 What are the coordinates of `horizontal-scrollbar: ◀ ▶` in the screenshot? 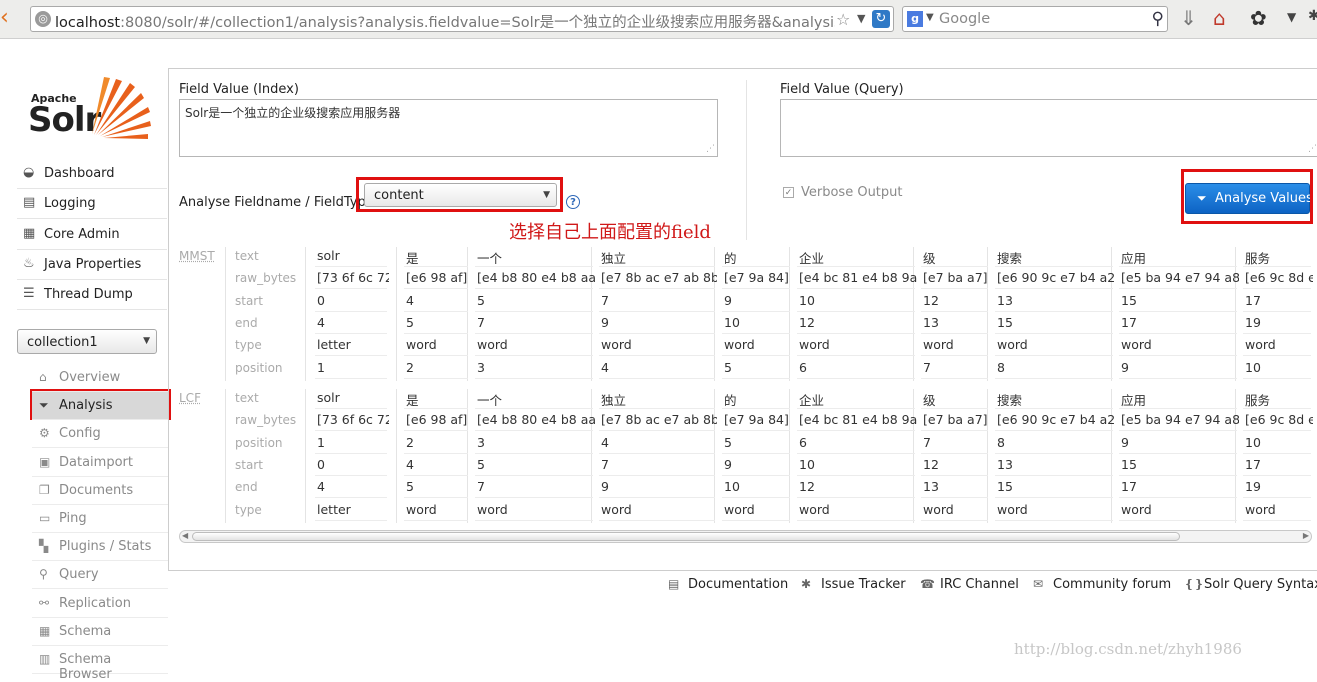 It's located at (745, 536).